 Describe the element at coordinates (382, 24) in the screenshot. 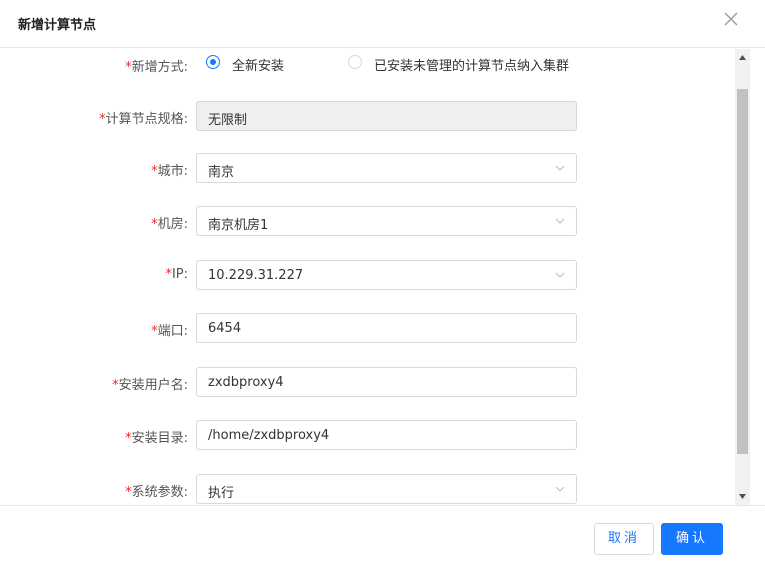

I see `dialog-header: 新增计算节点` at that location.